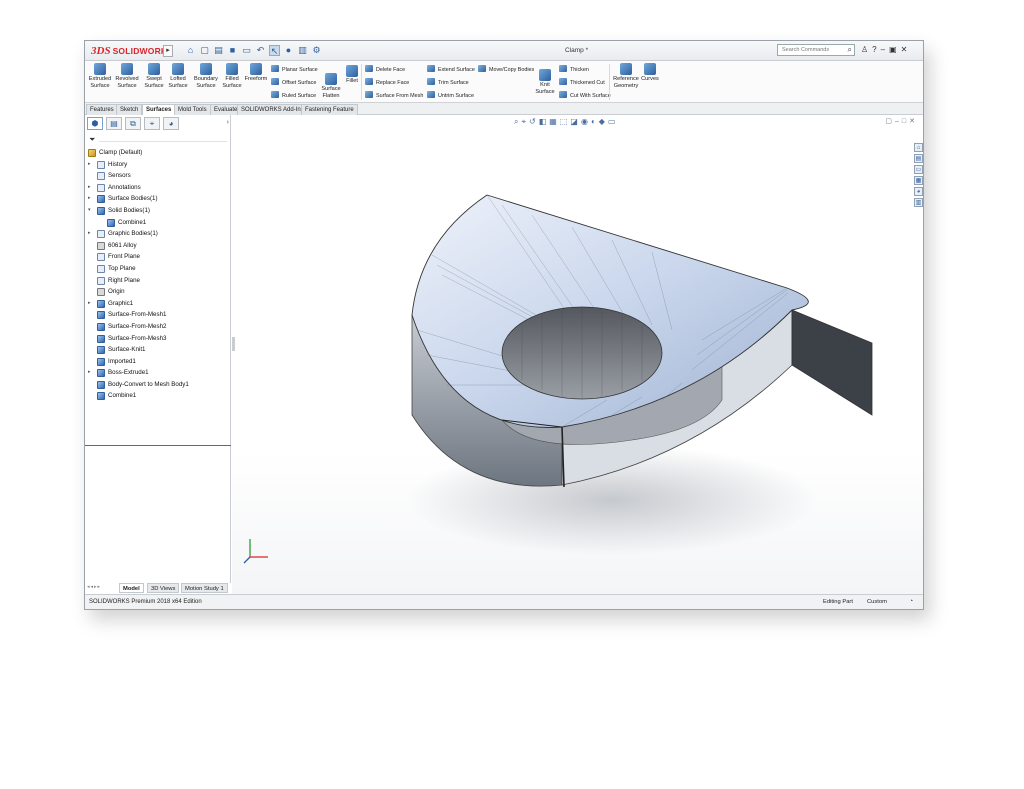 The height and width of the screenshot is (789, 1024). What do you see at coordinates (626, 76) in the screenshot?
I see `reference-geometry-button: Reference Geometry` at bounding box center [626, 76].